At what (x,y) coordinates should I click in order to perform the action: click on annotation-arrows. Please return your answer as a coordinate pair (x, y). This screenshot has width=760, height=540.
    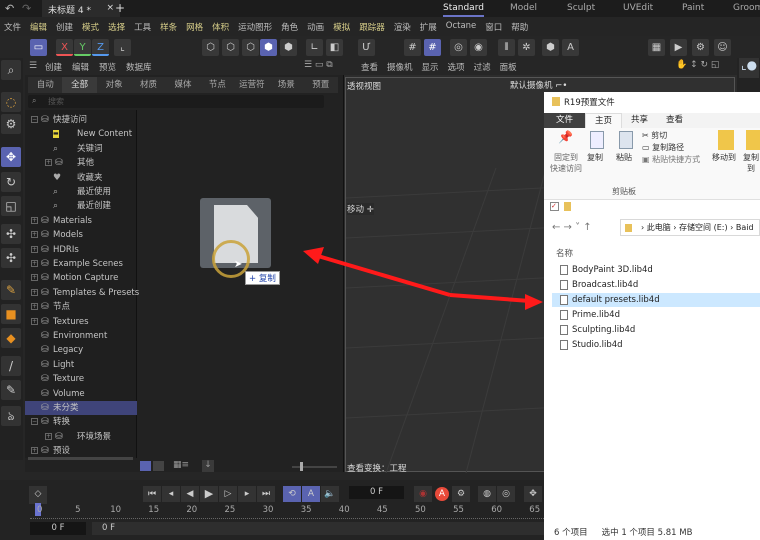
    Looking at the image, I should click on (423, 278).